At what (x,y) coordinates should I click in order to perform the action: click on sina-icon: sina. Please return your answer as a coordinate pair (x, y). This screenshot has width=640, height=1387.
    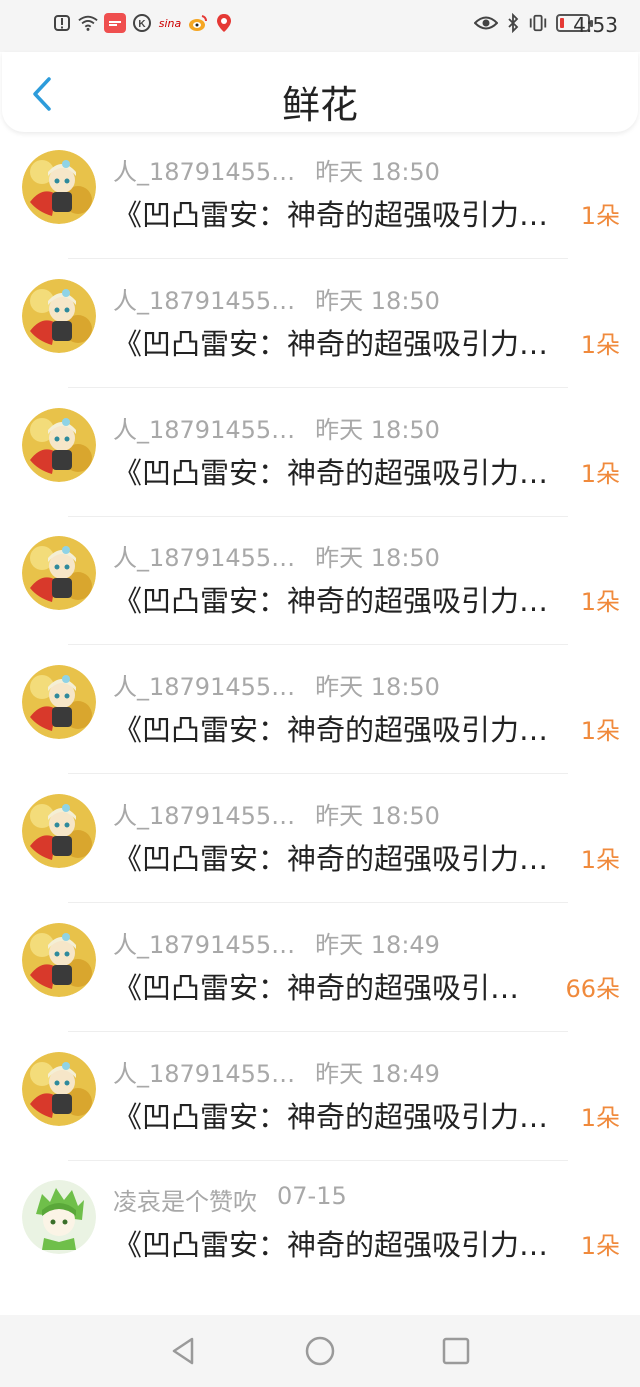
    Looking at the image, I should click on (170, 23).